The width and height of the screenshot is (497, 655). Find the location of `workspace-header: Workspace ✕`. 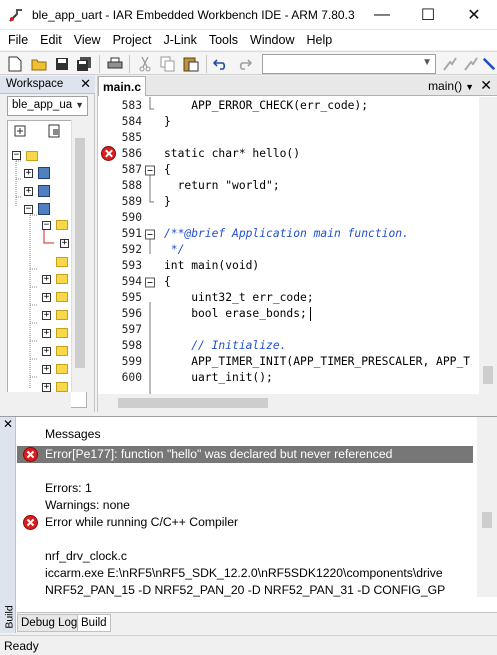

workspace-header: Workspace ✕ is located at coordinates (47, 85).